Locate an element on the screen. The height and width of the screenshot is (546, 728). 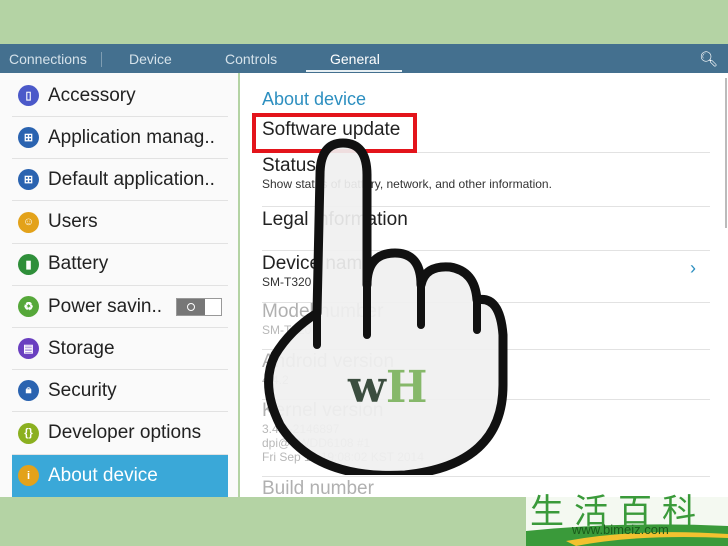
tab-bar: Connections Device Controls General 🔍︎ is located at coordinates (364, 58).